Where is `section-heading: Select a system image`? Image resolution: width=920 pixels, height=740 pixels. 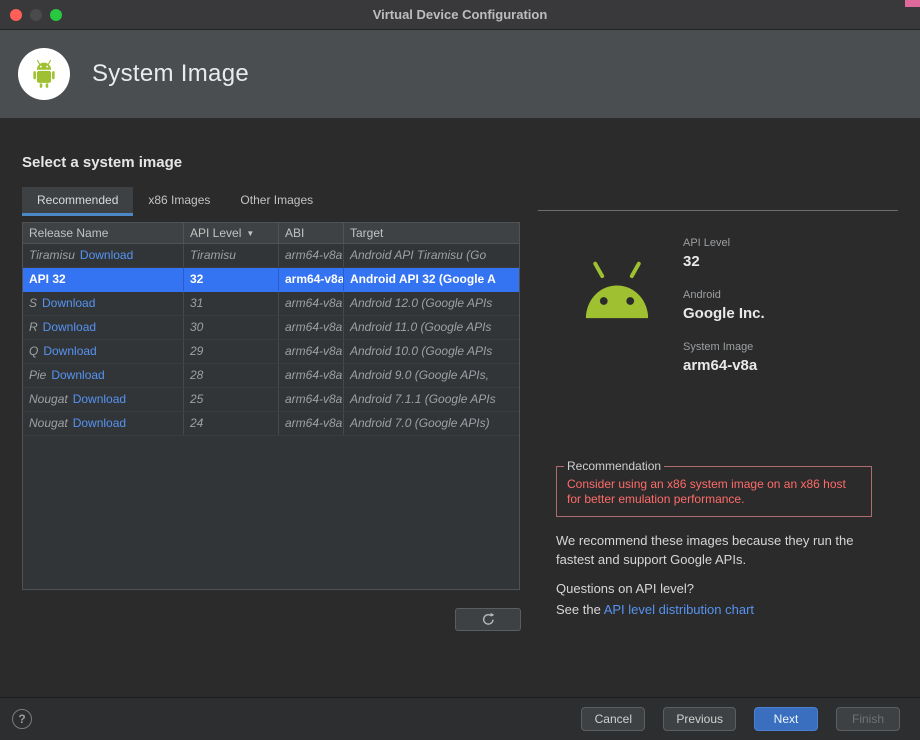 section-heading: Select a system image is located at coordinates (102, 162).